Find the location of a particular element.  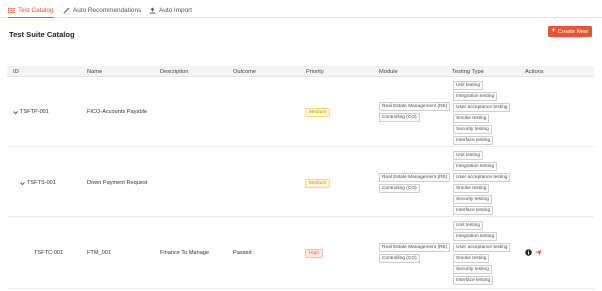

column-header-actions: Actions is located at coordinates (534, 71).